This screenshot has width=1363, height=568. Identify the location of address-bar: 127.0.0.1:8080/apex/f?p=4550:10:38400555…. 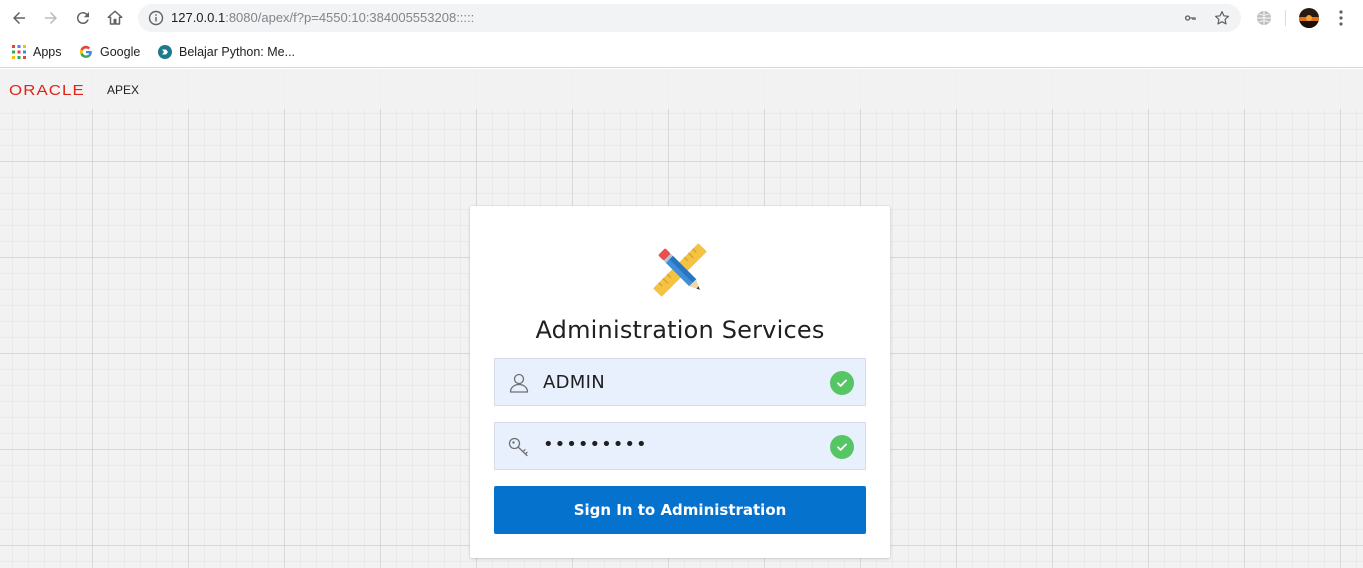
(689, 18).